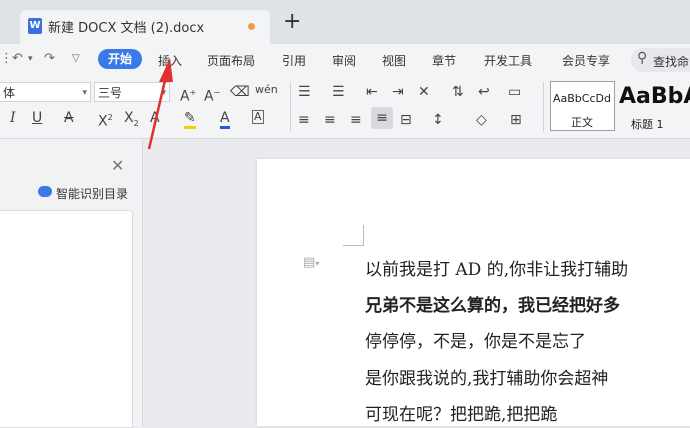  I want to click on navigation-pane: ✕ 智能识别目录, so click(71, 283).